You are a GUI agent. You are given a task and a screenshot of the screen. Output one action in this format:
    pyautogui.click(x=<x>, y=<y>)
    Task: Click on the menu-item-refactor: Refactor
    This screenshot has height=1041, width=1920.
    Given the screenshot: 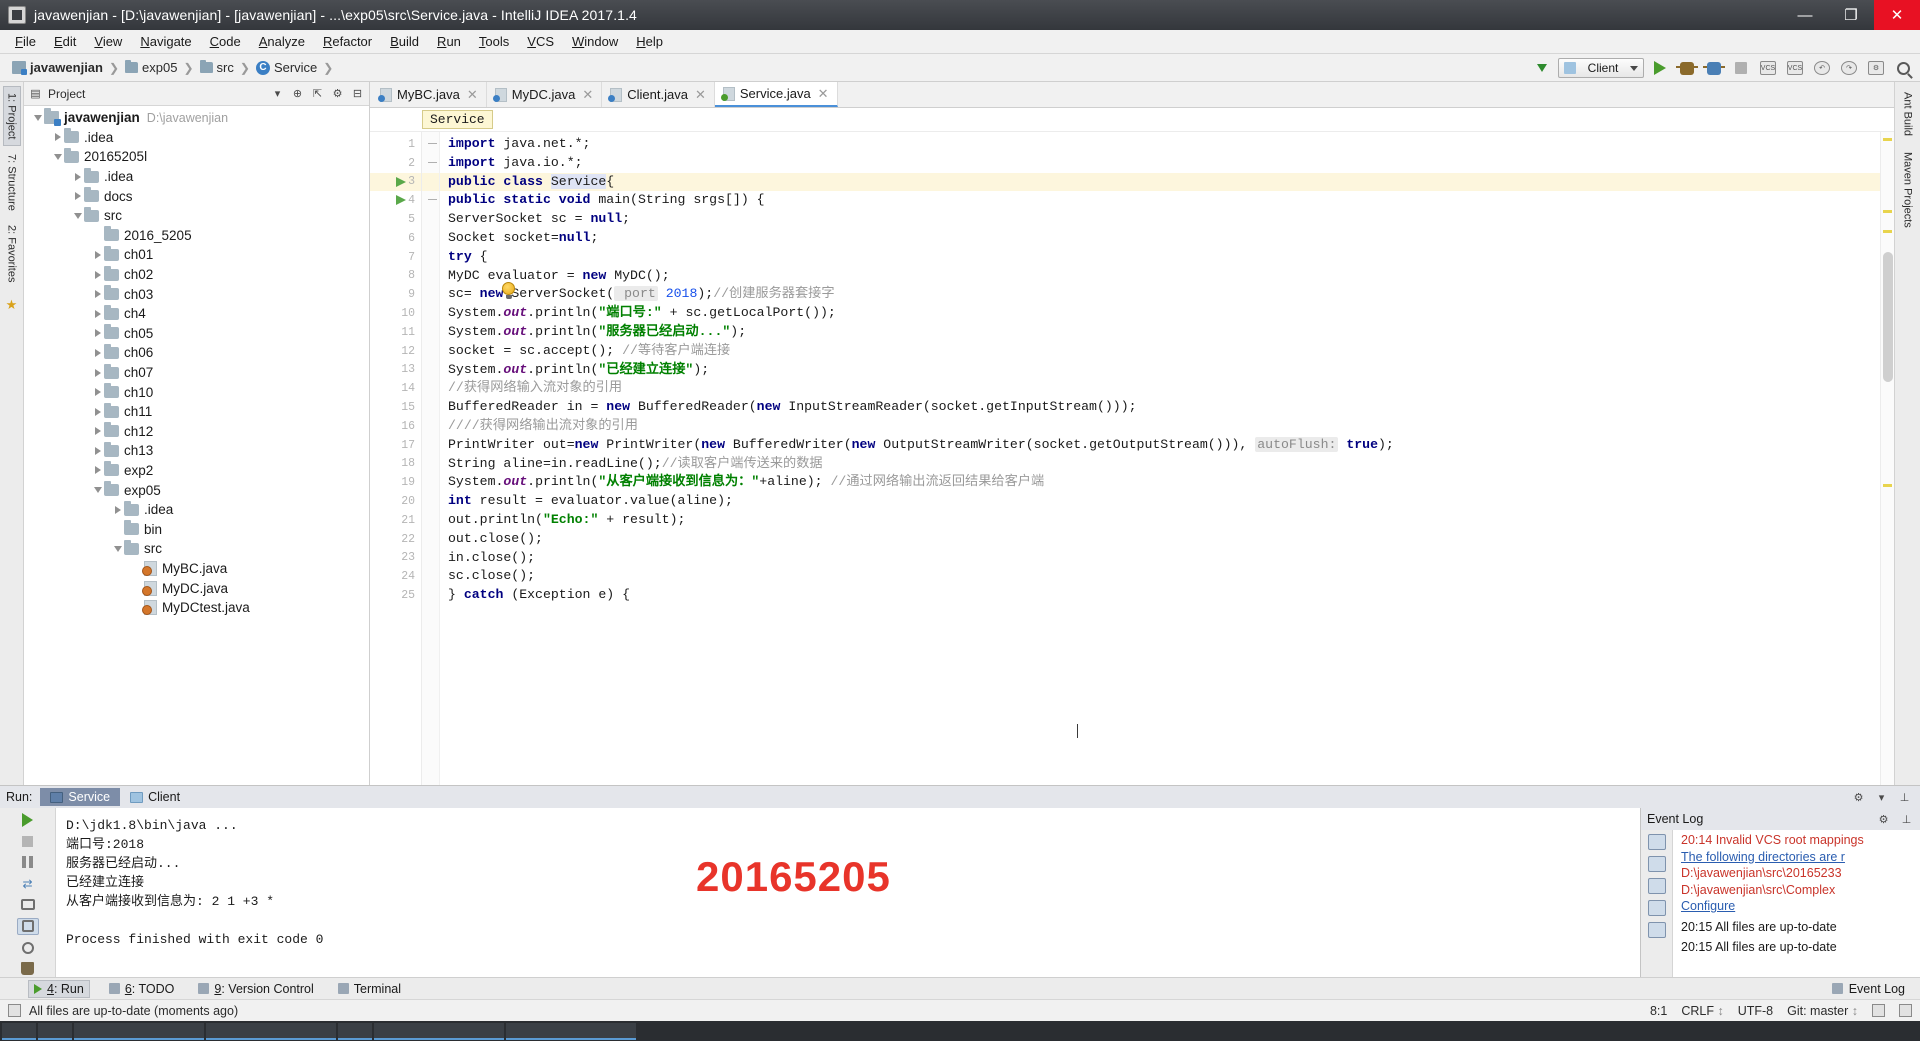 What is the action you would take?
    pyautogui.click(x=347, y=41)
    